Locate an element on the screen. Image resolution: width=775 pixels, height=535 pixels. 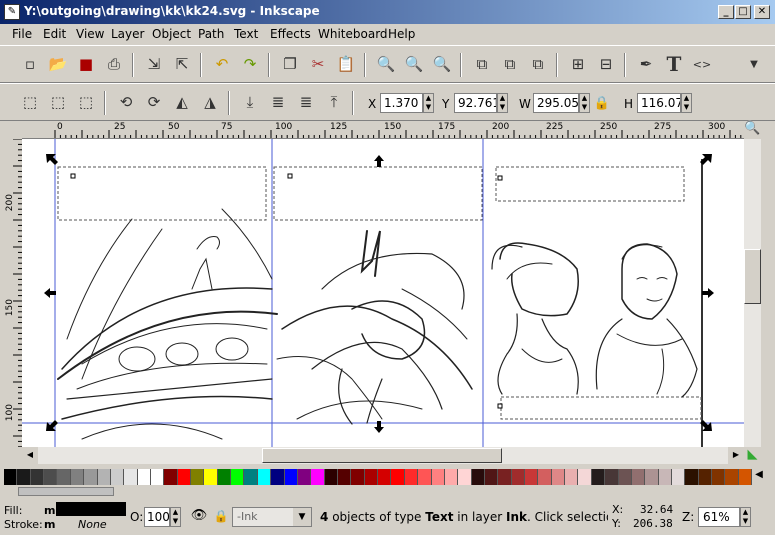
menu-edit: Edit is located at coordinates (54, 34).